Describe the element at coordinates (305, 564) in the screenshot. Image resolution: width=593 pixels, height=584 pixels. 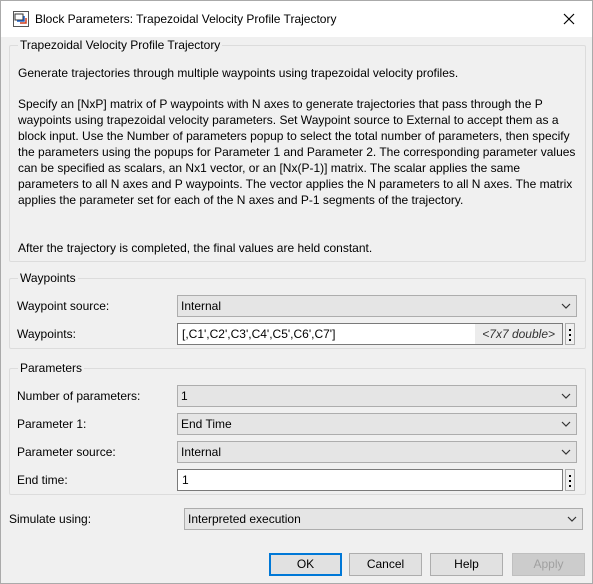
I see `ok-button: OK` at that location.